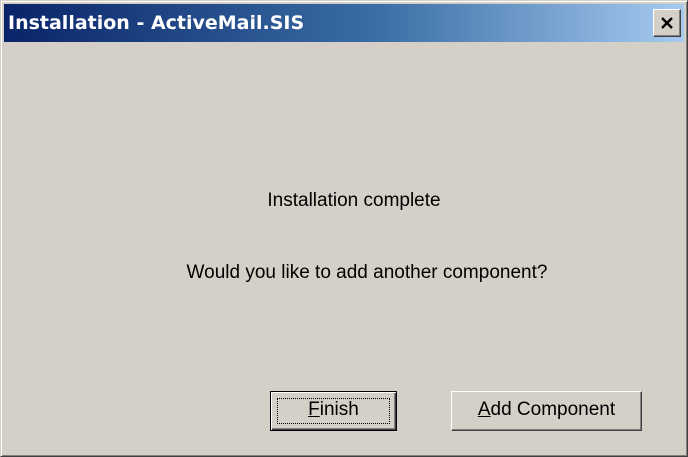  What do you see at coordinates (553, 409) in the screenshot?
I see `add-component-label-rest: dd Component` at bounding box center [553, 409].